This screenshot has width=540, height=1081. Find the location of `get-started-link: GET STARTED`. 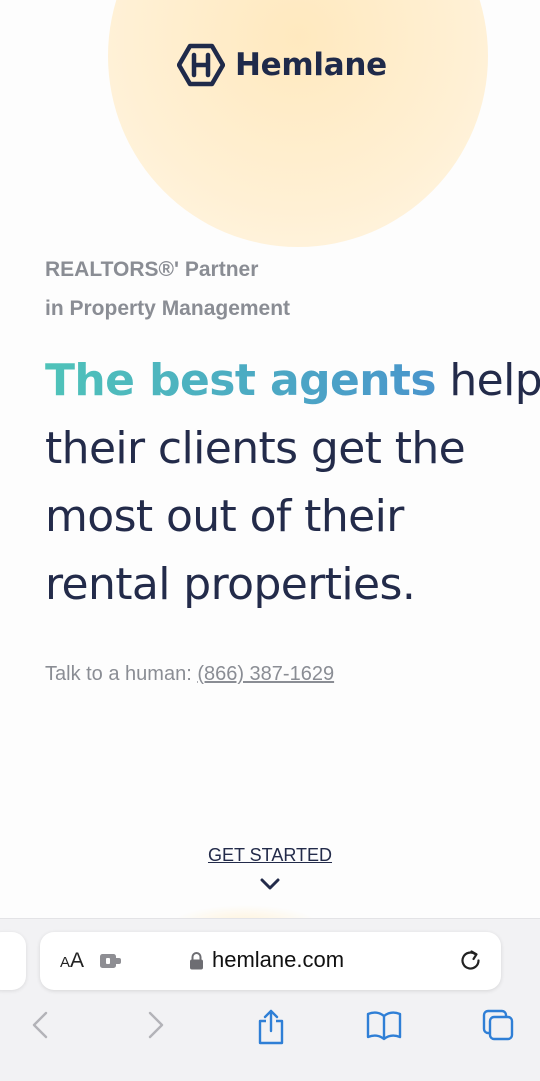

get-started-link: GET STARTED is located at coordinates (270, 855).